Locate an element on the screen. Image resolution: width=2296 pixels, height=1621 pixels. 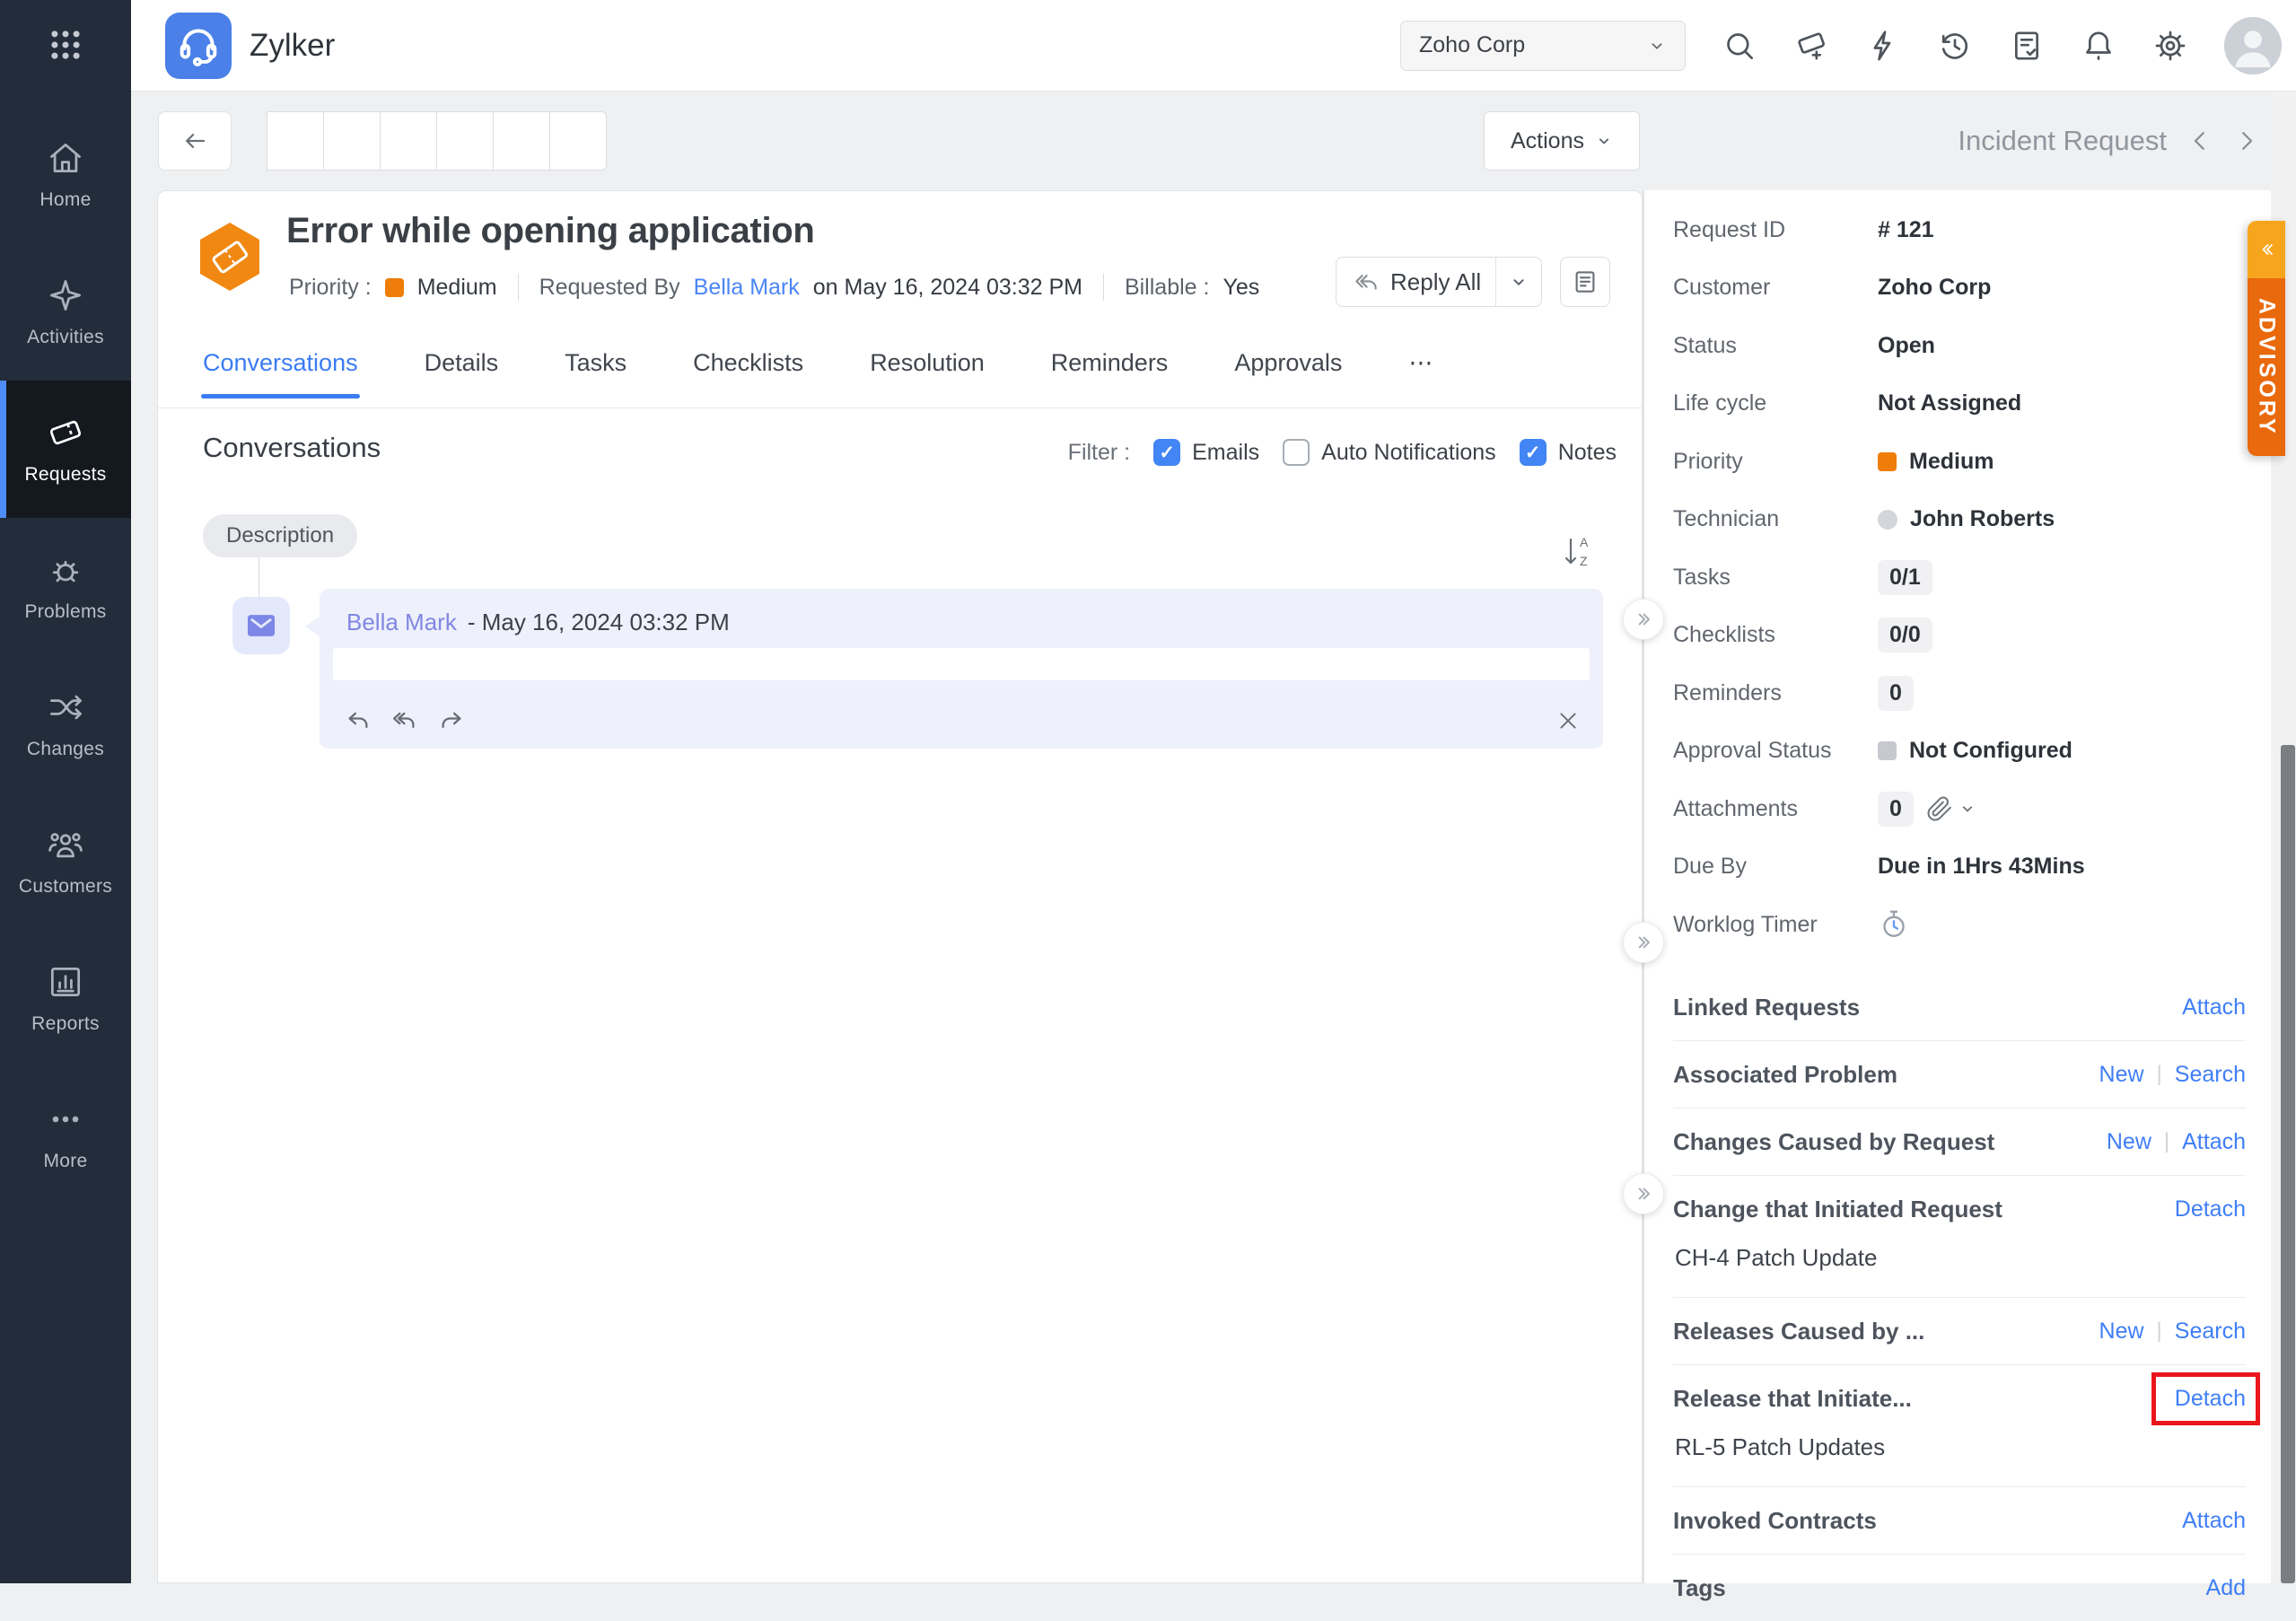
bell-icon is located at coordinates (2098, 46).